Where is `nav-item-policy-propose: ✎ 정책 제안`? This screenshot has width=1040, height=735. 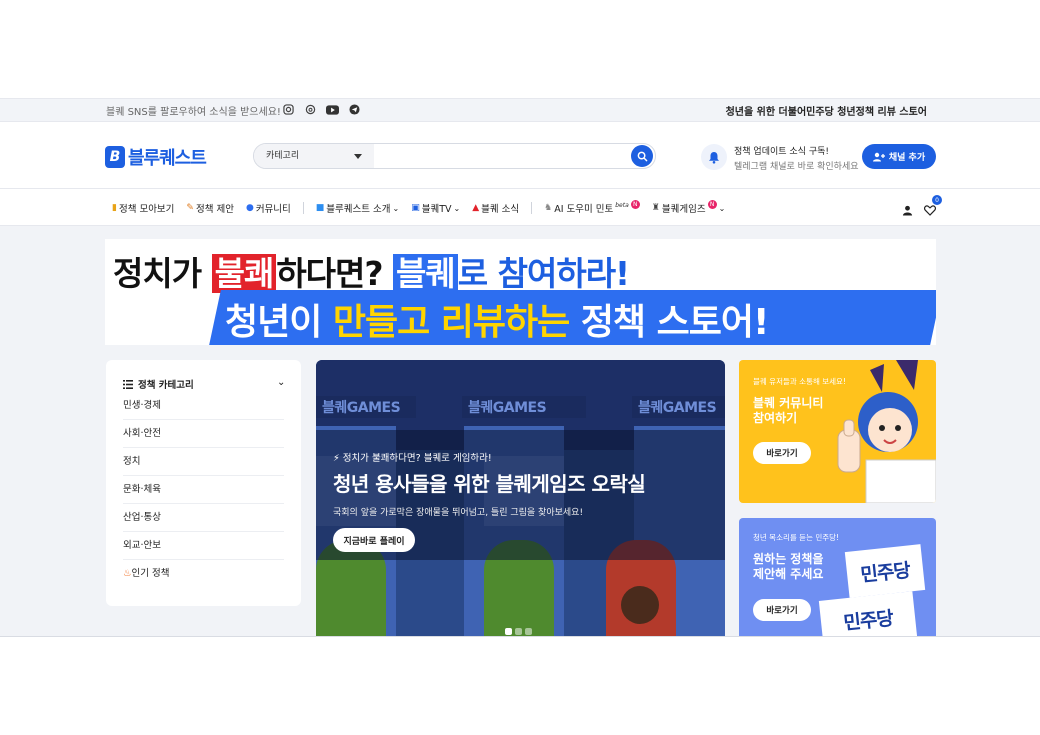 nav-item-policy-propose: ✎ 정책 제안 is located at coordinates (210, 208).